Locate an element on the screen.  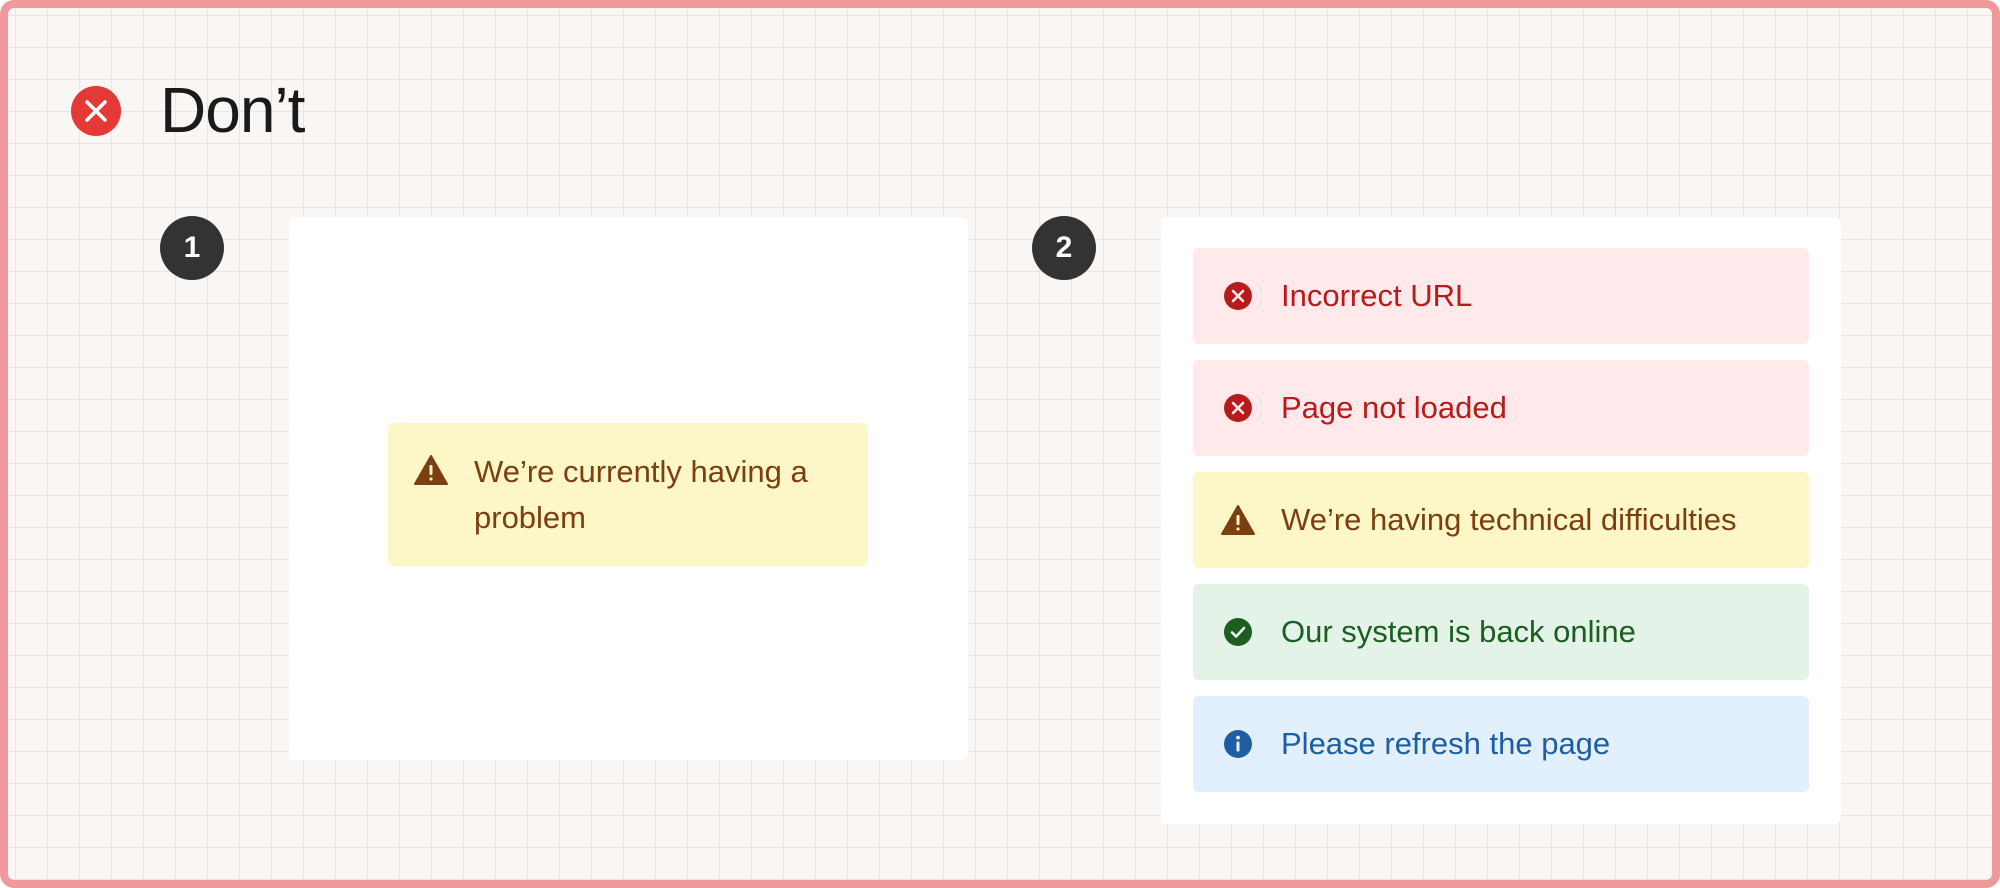
error-x-icon is located at coordinates (96, 111).